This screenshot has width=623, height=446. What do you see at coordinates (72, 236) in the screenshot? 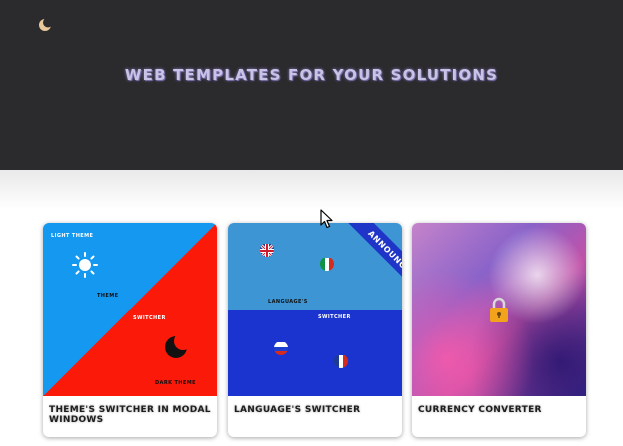
I see `light-theme-label: LIGHT THEME` at bounding box center [72, 236].